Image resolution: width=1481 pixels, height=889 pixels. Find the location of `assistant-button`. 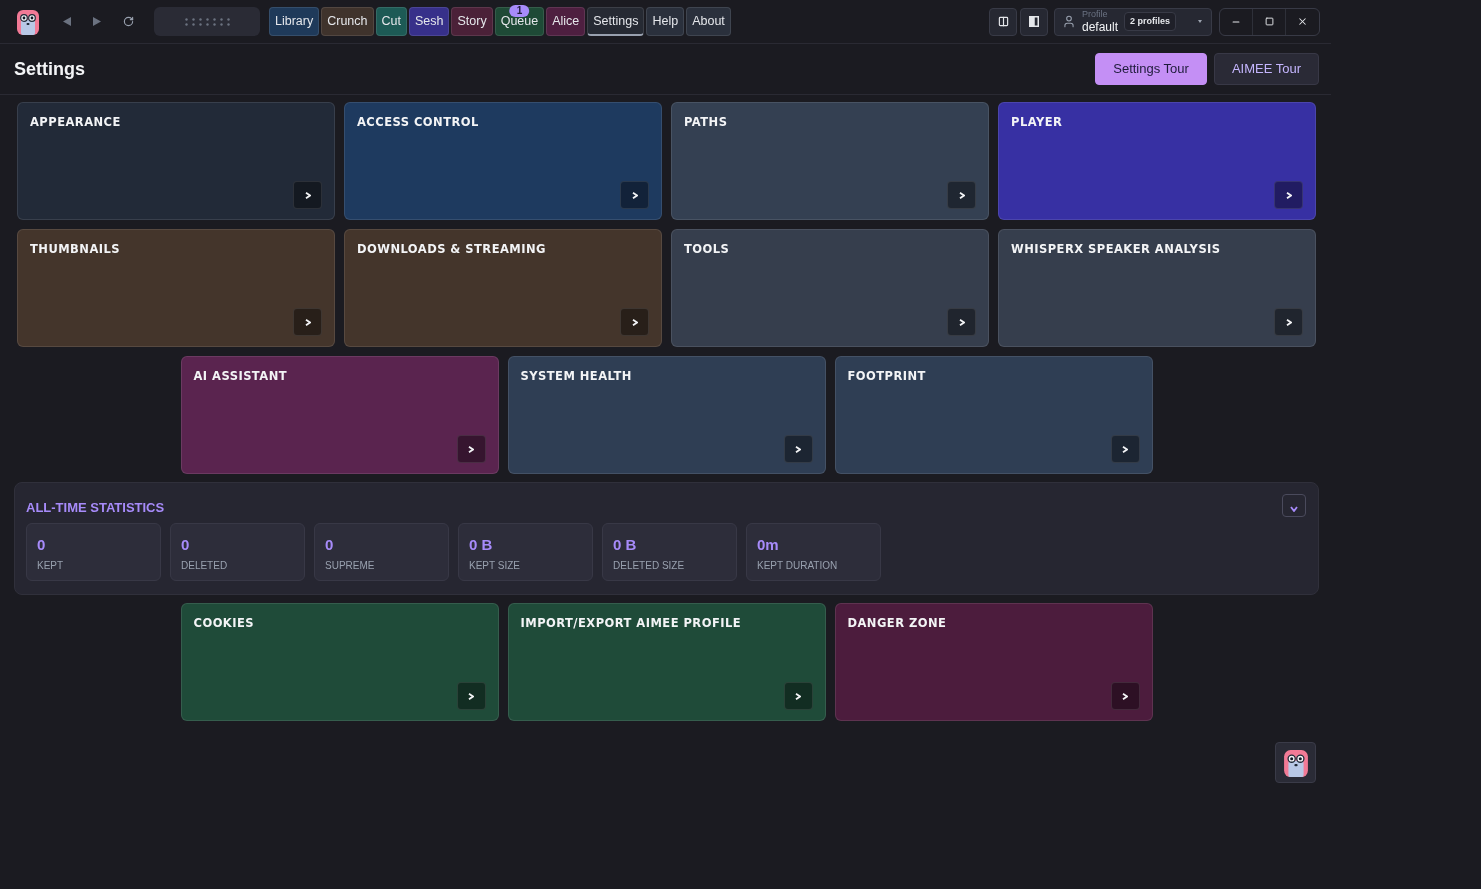

assistant-button is located at coordinates (1295, 762).